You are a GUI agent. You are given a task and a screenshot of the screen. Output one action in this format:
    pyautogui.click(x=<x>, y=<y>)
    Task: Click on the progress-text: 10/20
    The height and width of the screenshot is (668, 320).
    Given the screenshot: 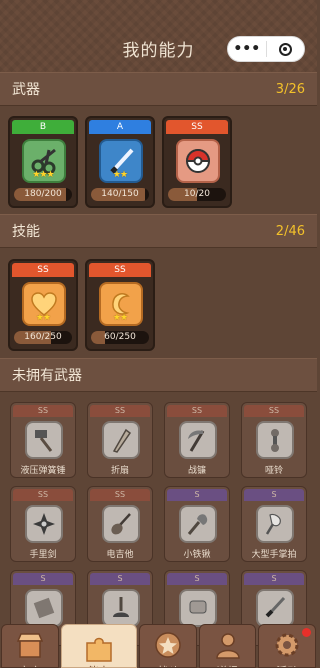 What is the action you would take?
    pyautogui.click(x=197, y=194)
    